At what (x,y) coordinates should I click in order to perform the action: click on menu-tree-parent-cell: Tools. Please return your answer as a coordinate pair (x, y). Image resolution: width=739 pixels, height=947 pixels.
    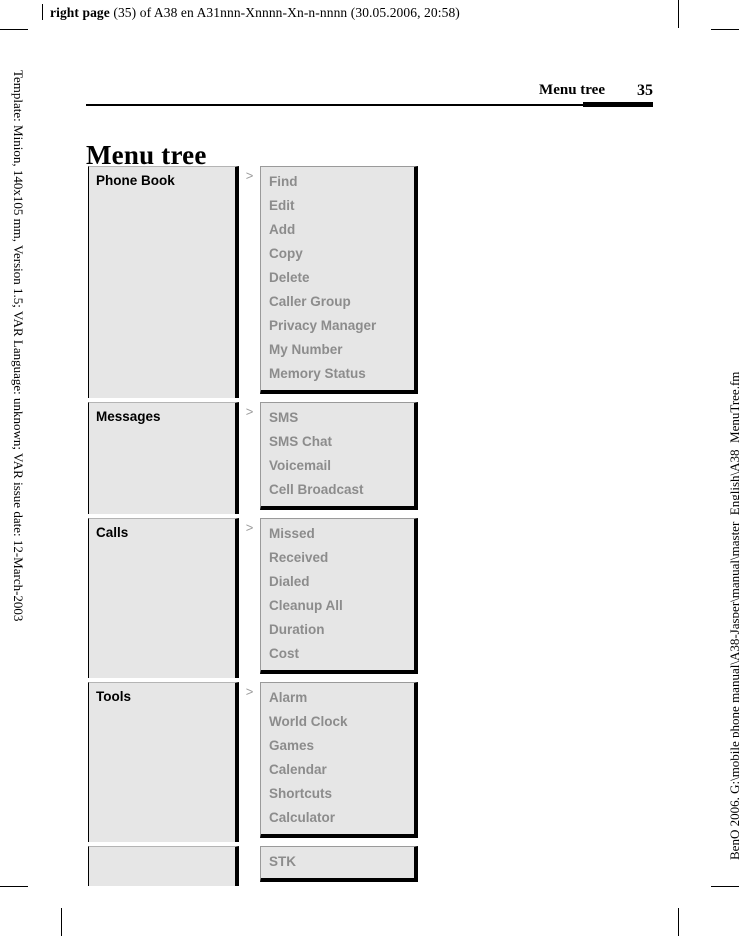
    Looking at the image, I should click on (163, 762).